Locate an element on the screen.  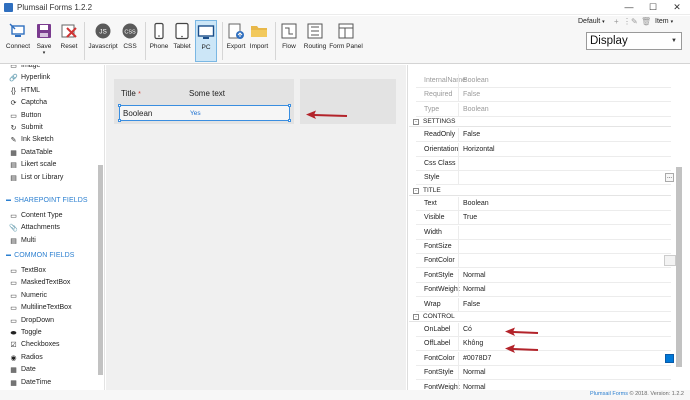
property-row-type: Type Boolean is located at coordinates (543, 109).